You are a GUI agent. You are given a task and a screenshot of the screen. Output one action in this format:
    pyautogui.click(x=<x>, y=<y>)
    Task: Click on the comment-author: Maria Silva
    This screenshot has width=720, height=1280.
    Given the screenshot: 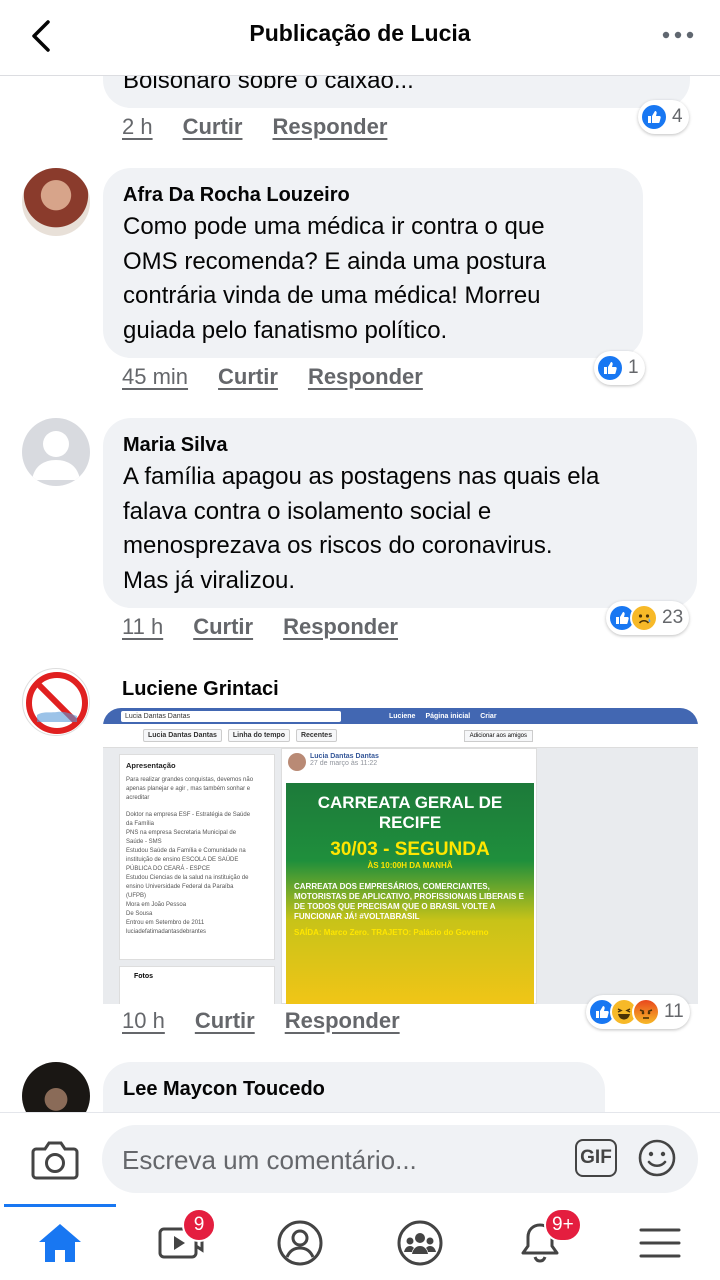 What is the action you would take?
    pyautogui.click(x=175, y=445)
    